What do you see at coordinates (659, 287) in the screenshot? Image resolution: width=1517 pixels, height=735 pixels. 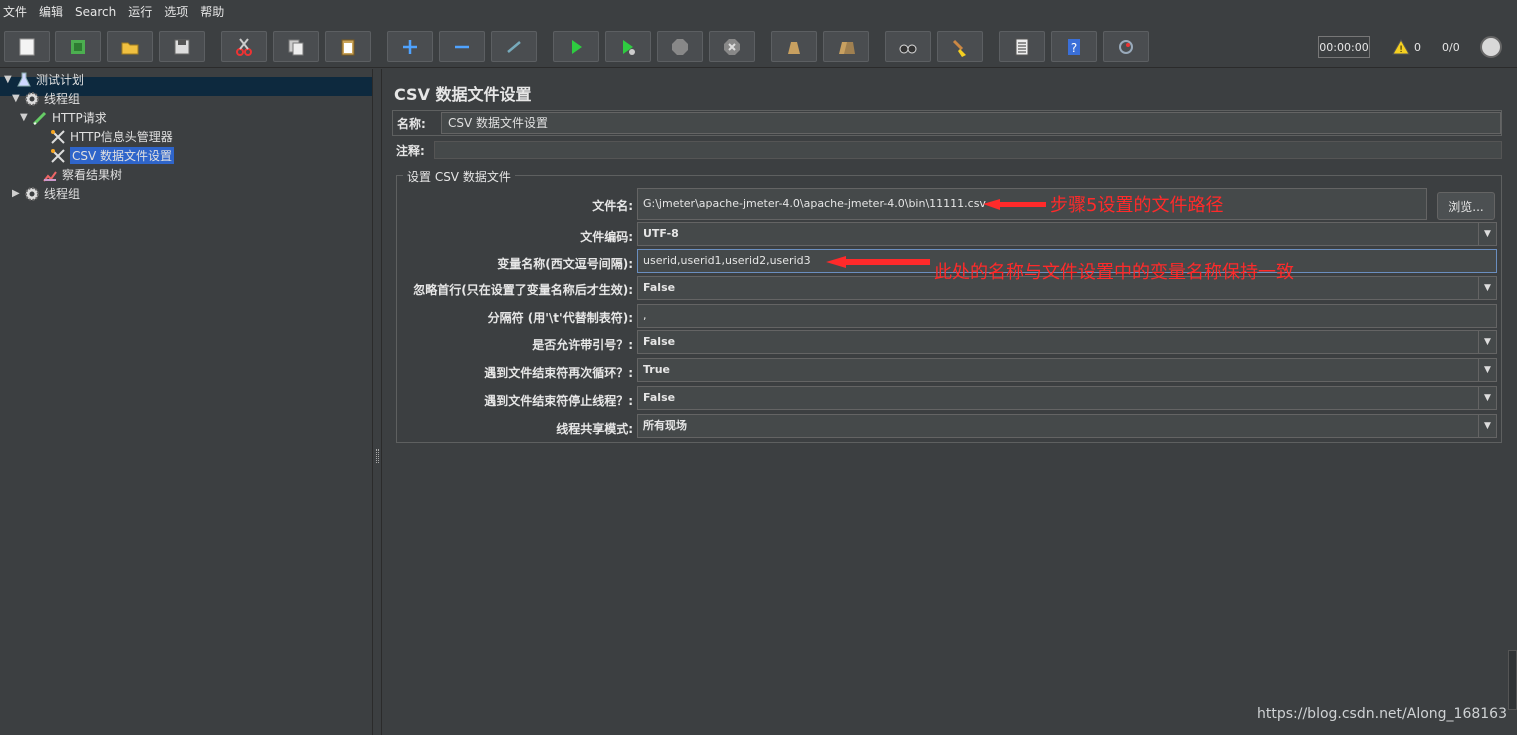 I see `ignore-first-line-value: False` at bounding box center [659, 287].